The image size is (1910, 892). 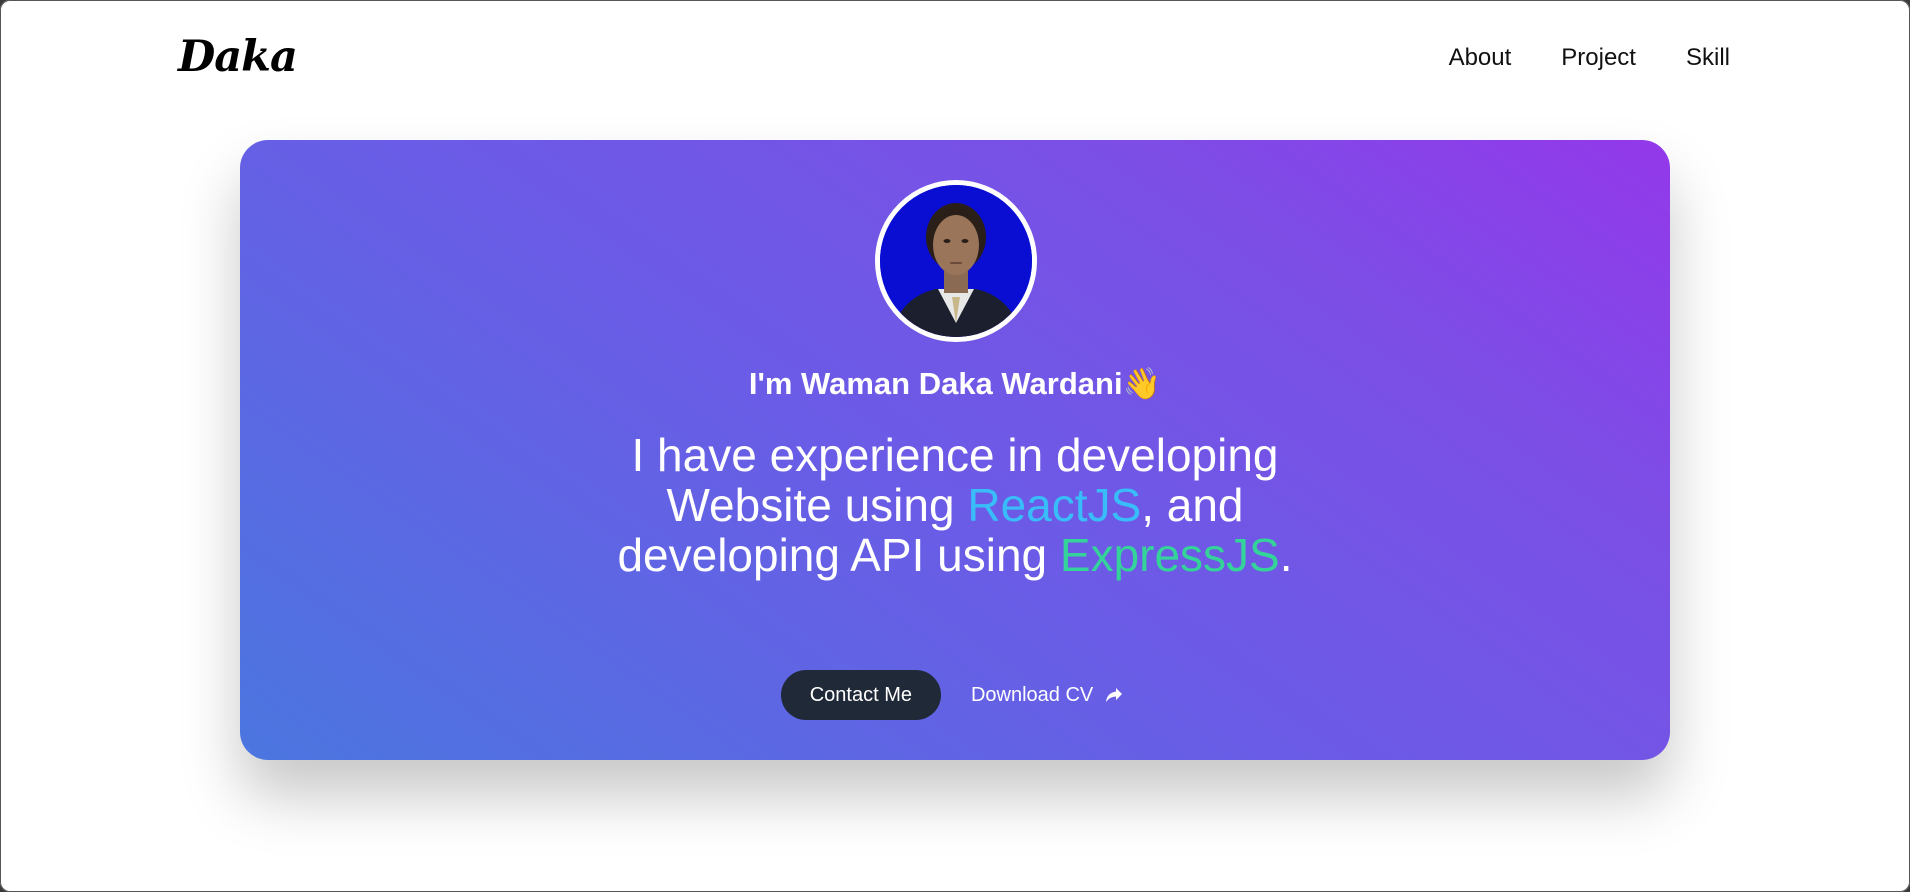 I want to click on nav-link-skill: Skill, so click(x=1708, y=58).